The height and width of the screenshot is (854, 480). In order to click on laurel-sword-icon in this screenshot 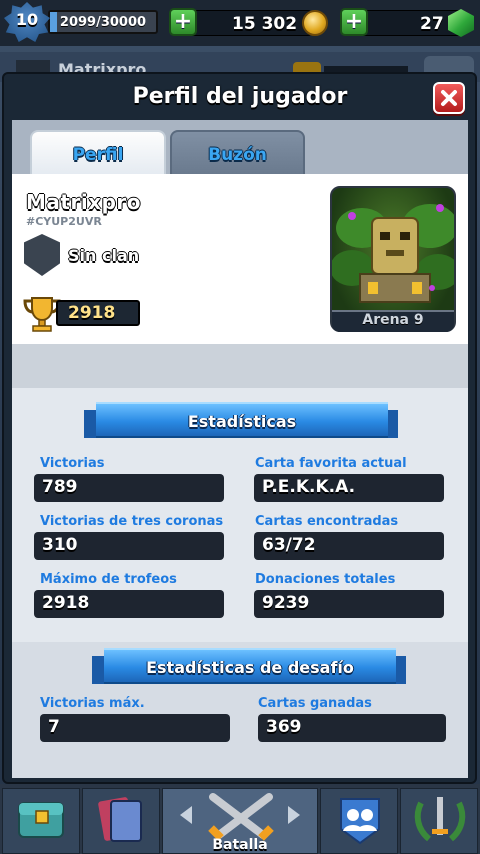, I will do `click(440, 819)`.